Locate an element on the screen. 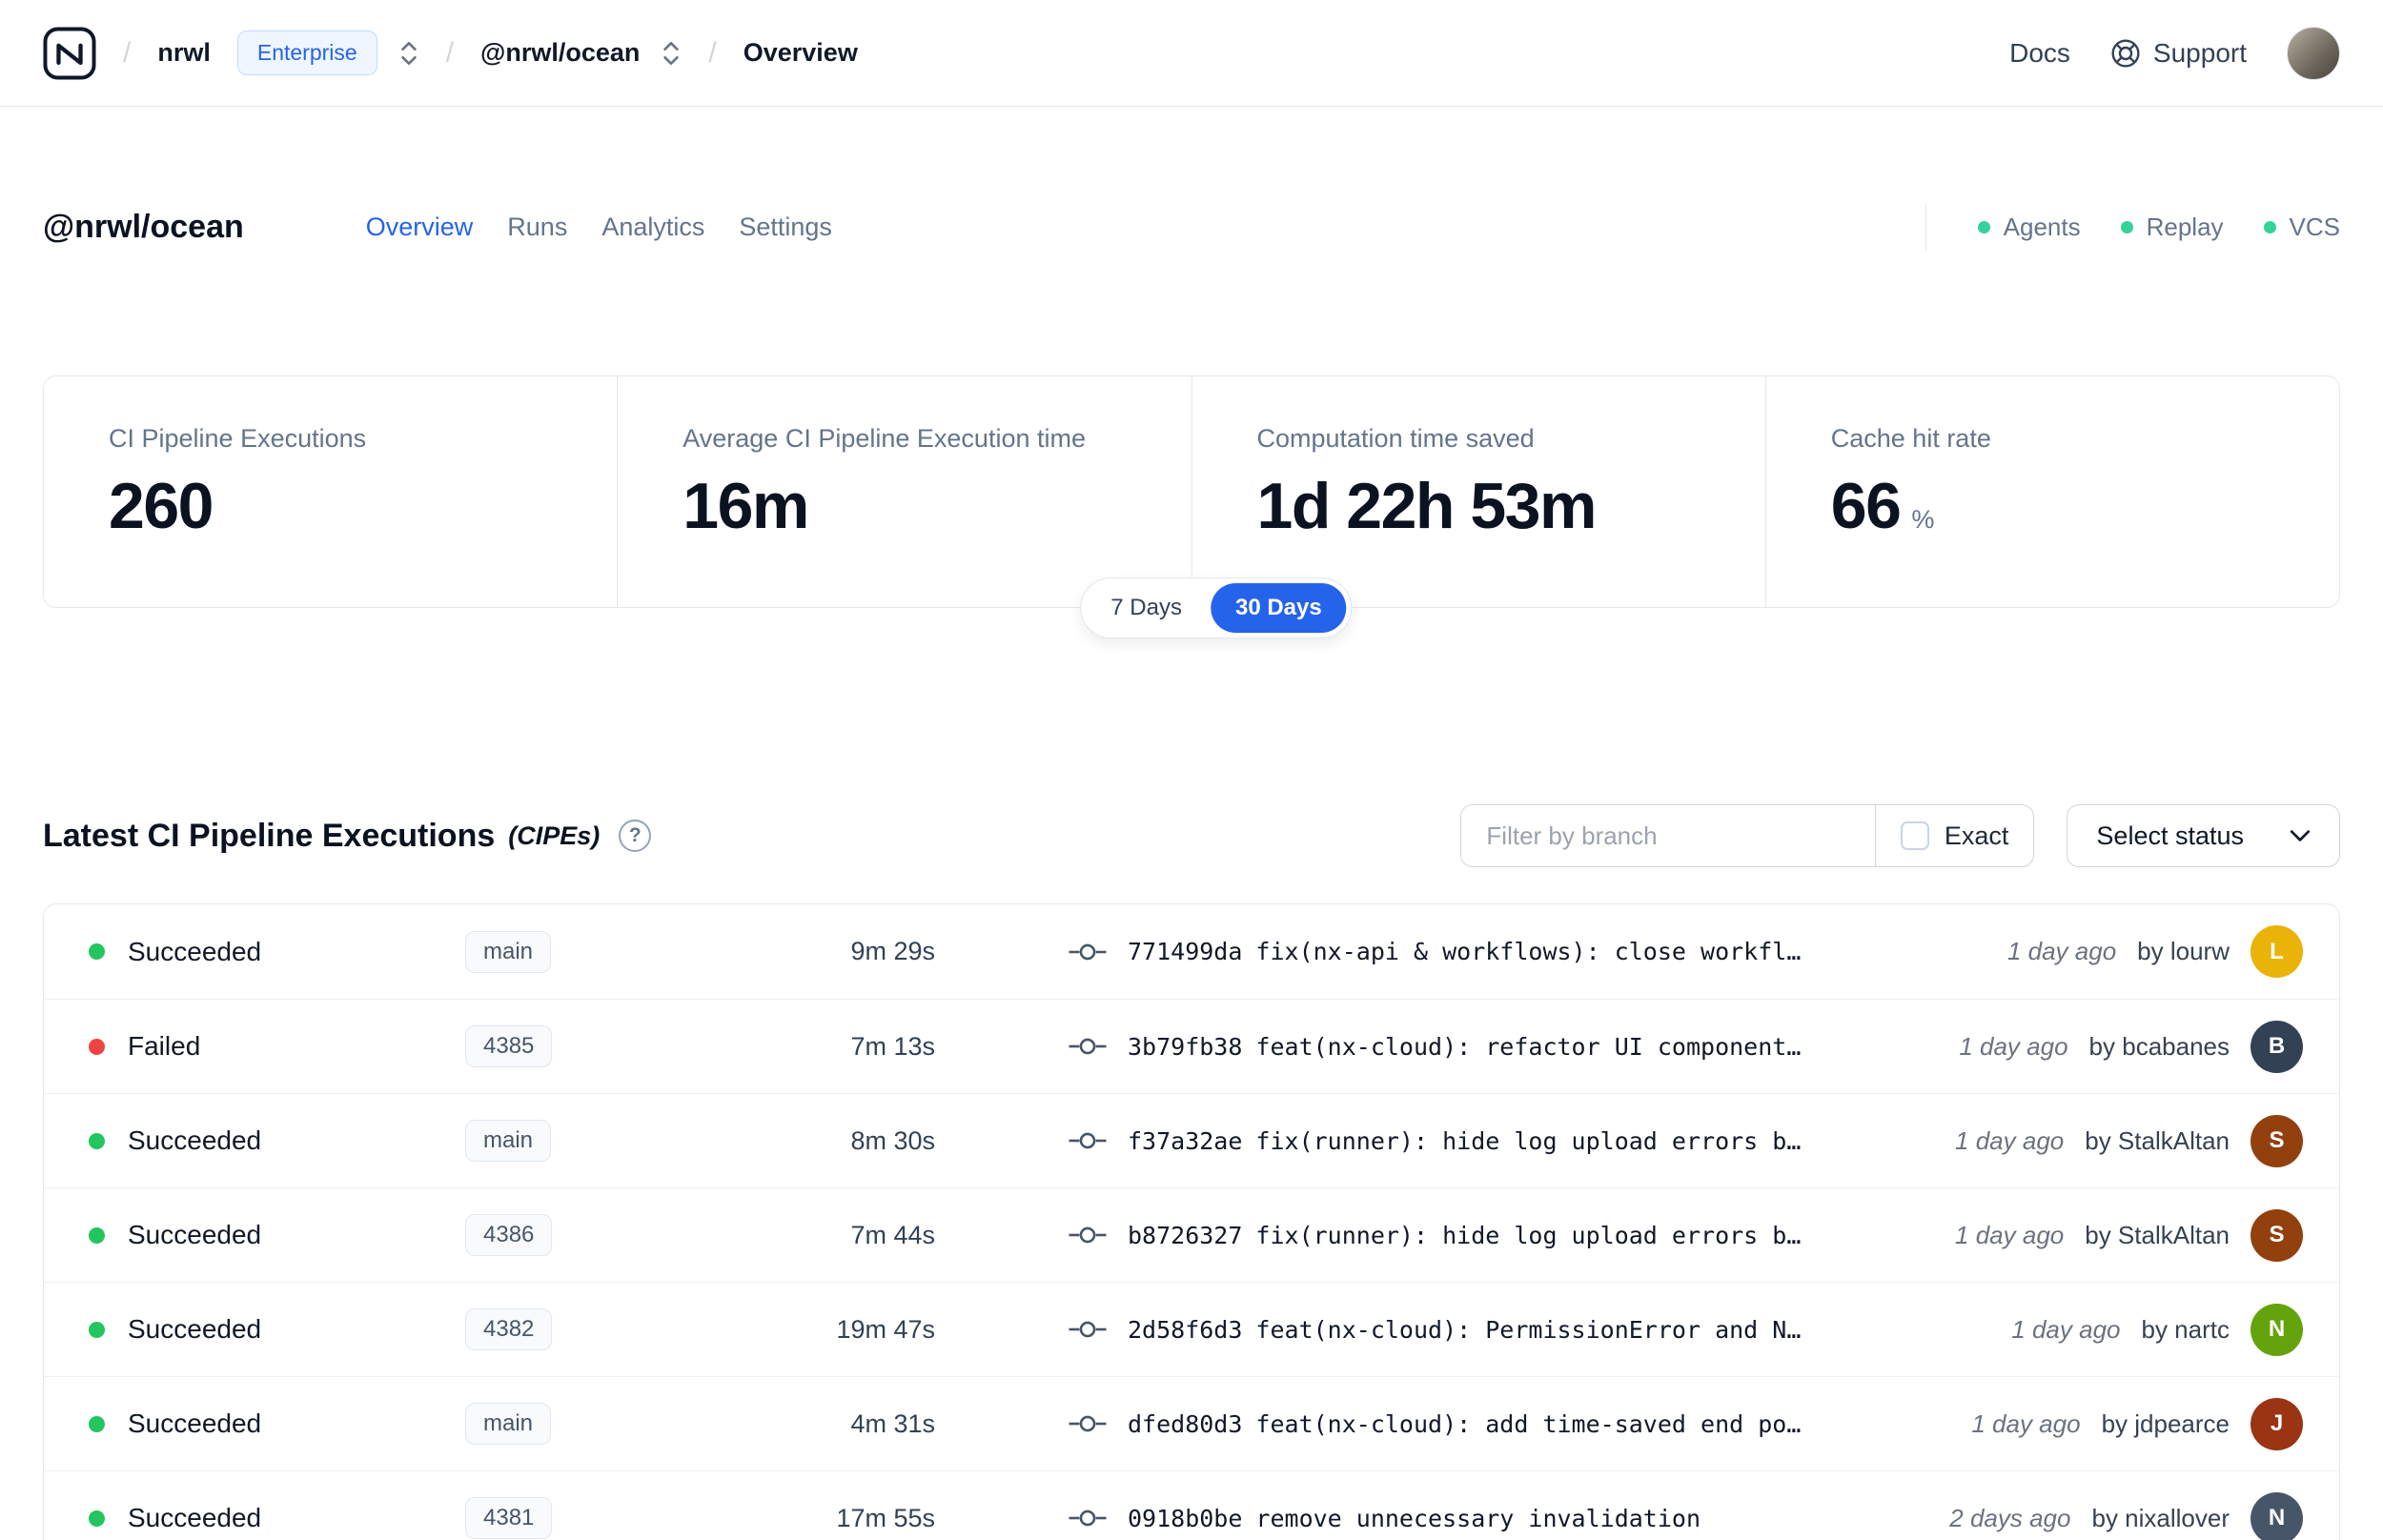 This screenshot has height=1540, width=2383. nx-cloud-logo-icon is located at coordinates (70, 53).